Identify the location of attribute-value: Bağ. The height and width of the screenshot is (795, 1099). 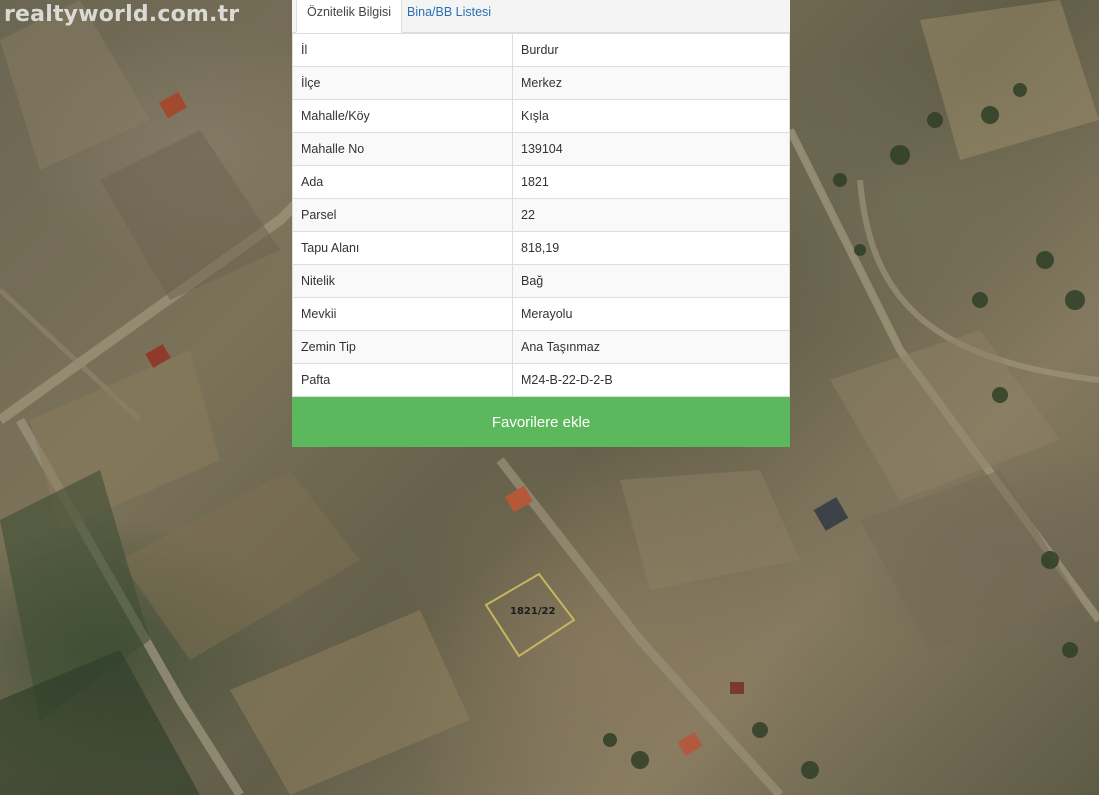
(651, 281).